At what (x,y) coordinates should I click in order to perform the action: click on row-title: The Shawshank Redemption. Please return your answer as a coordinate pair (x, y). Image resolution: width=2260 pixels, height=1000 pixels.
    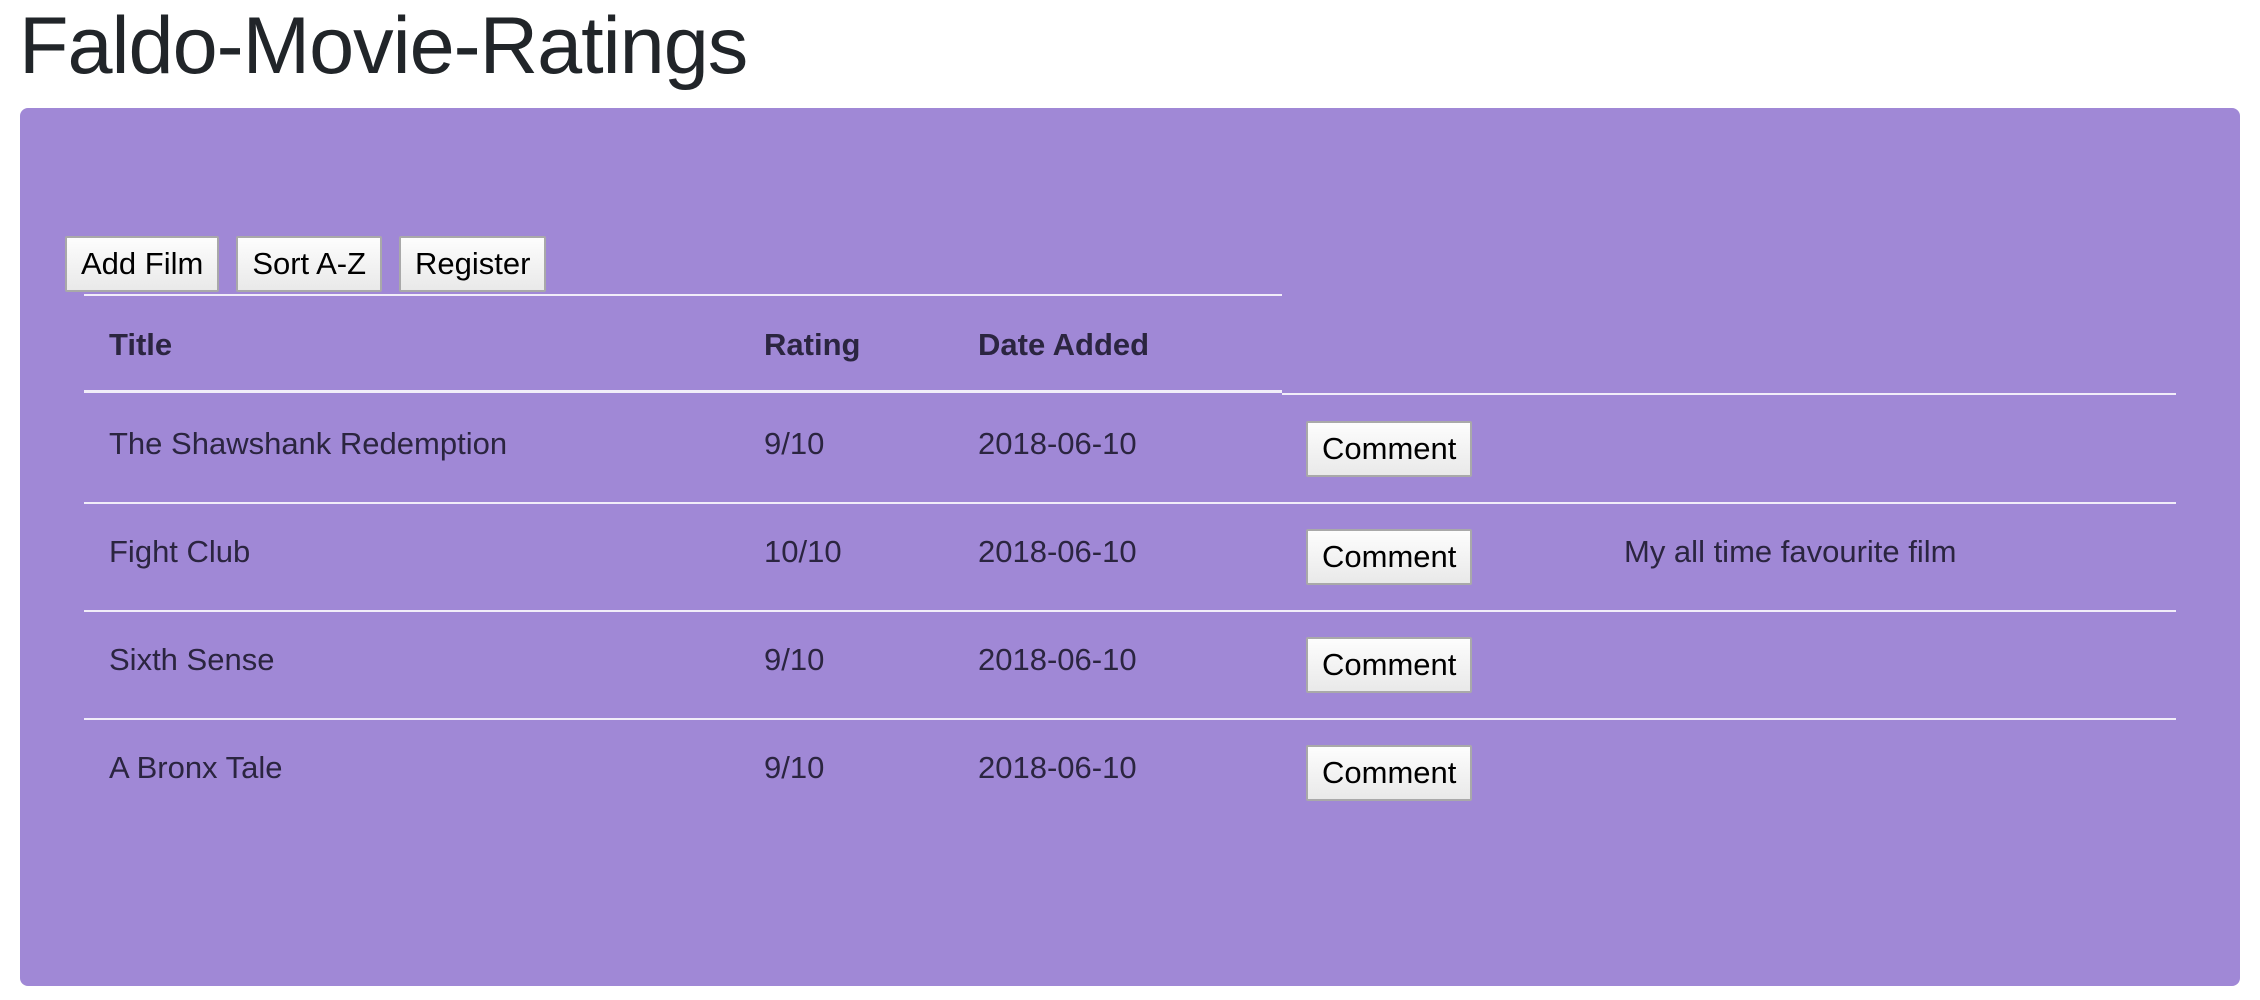
    Looking at the image, I should click on (308, 443).